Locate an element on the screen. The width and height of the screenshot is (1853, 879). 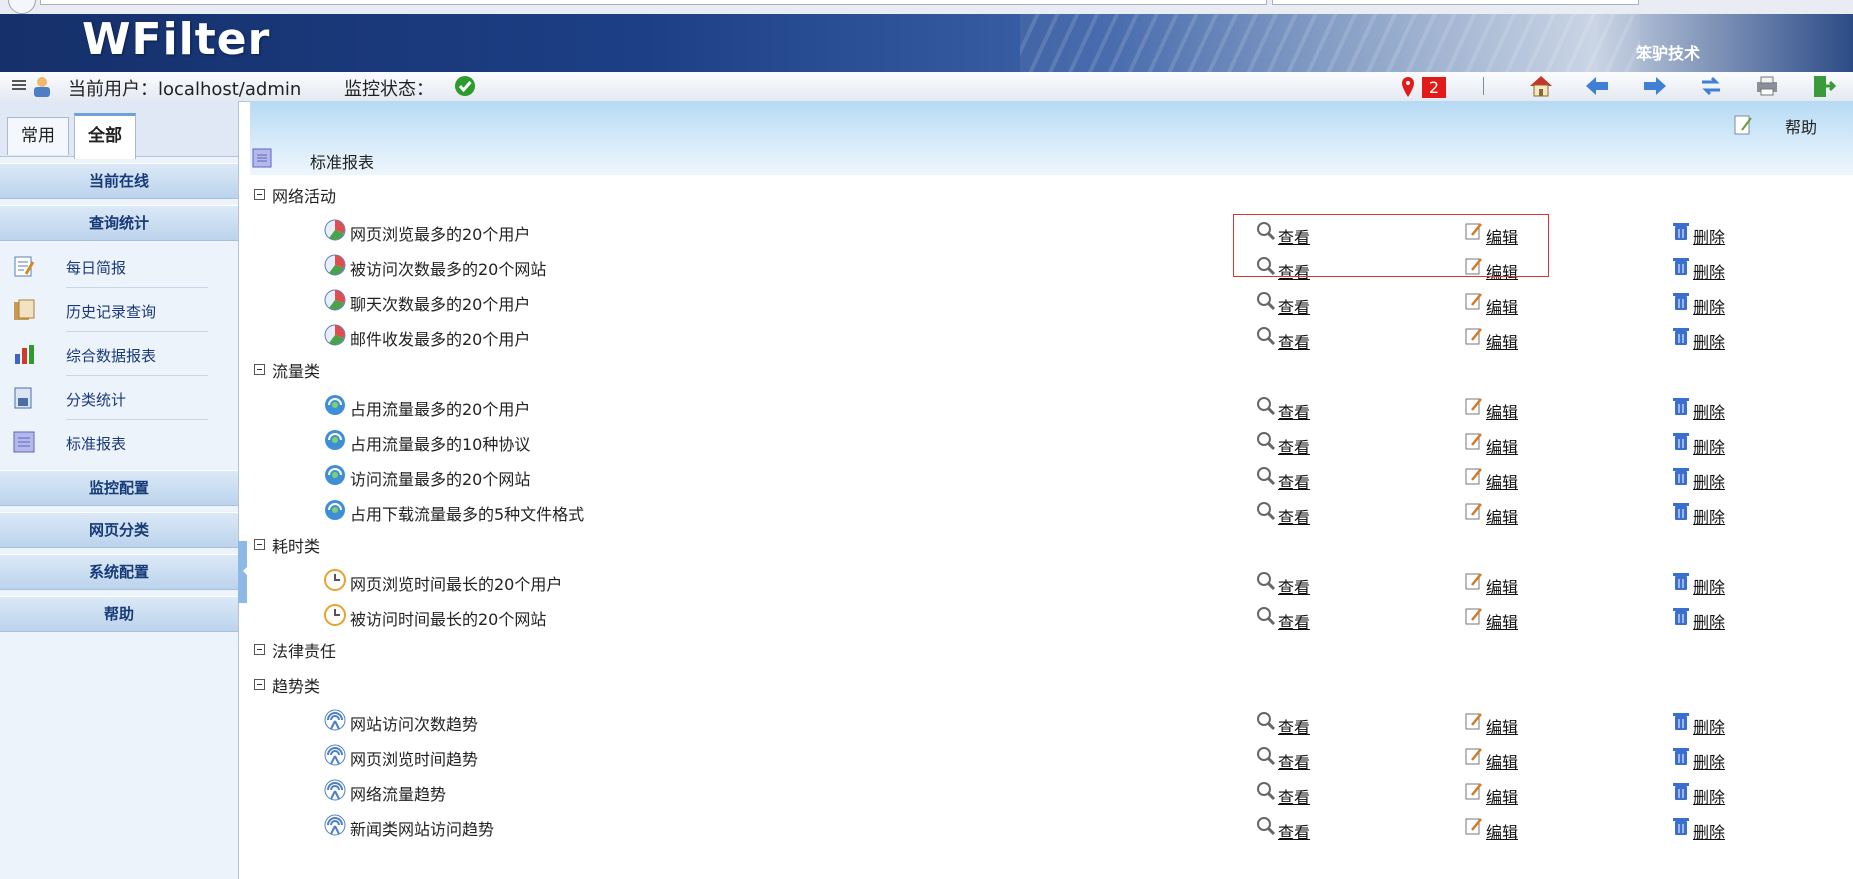
help-link: 帮助 is located at coordinates (1801, 126).